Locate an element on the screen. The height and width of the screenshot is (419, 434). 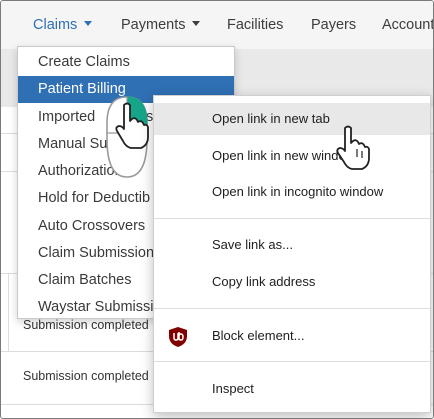
nav-payments-label: Payments is located at coordinates (153, 25).